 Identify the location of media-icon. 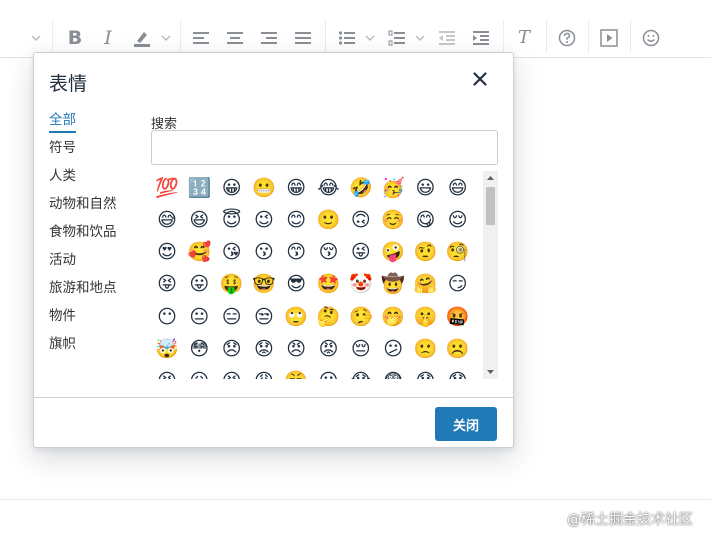
(609, 38).